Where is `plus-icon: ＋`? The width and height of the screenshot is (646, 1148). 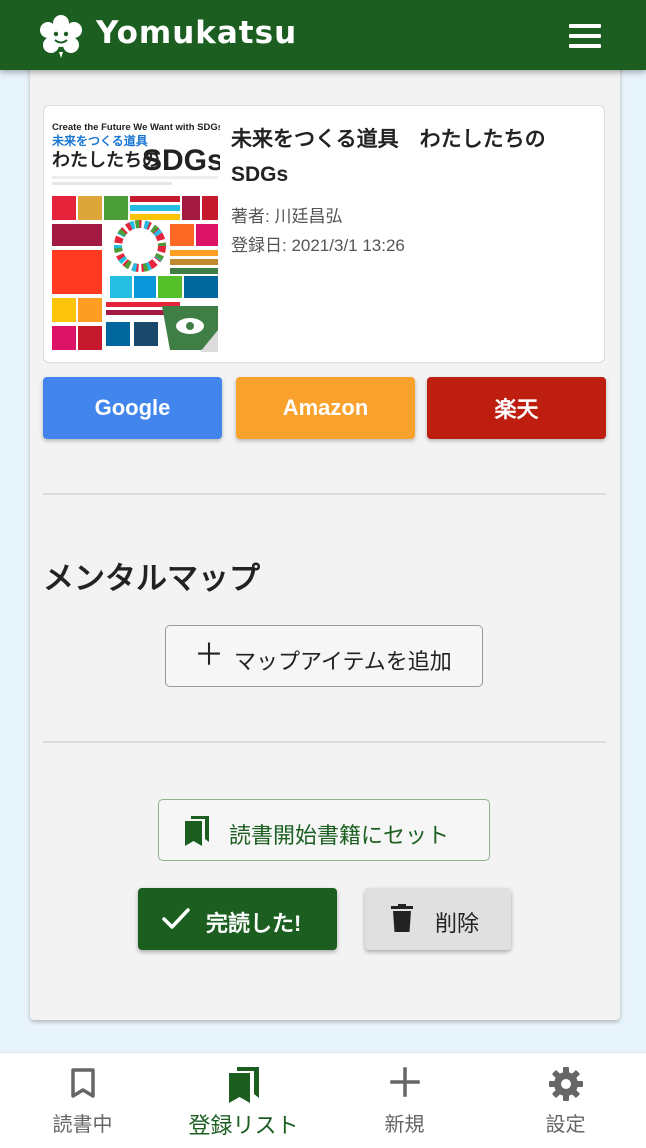
plus-icon: ＋ is located at coordinates (209, 655).